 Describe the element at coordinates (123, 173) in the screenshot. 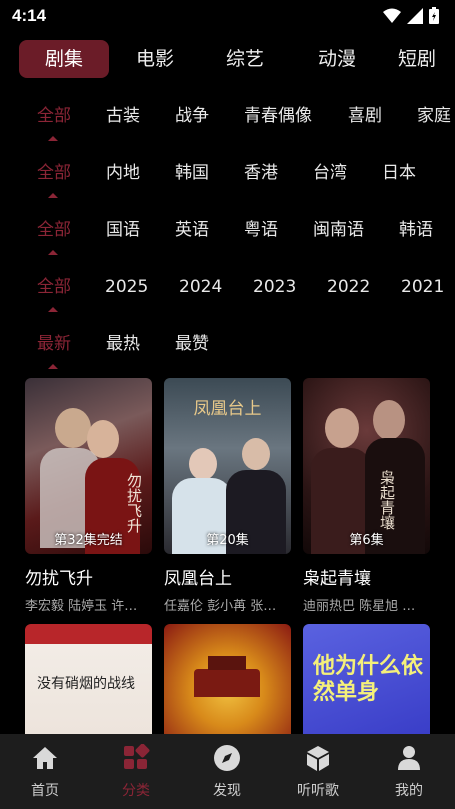

I see `filter-option: 内地` at that location.